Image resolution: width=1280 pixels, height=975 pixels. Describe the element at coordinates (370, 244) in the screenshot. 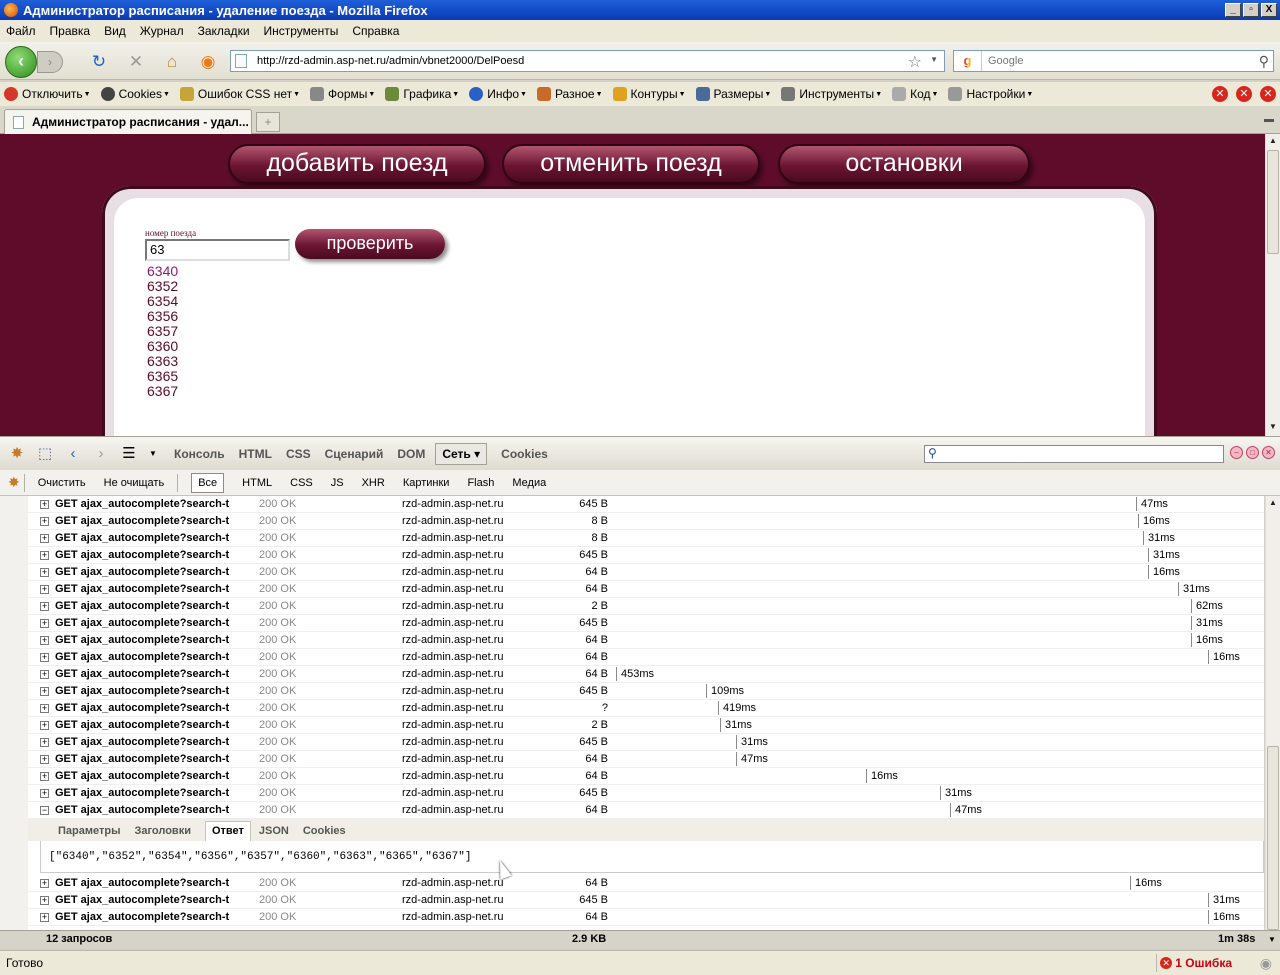

I see `check-button: проверить` at that location.